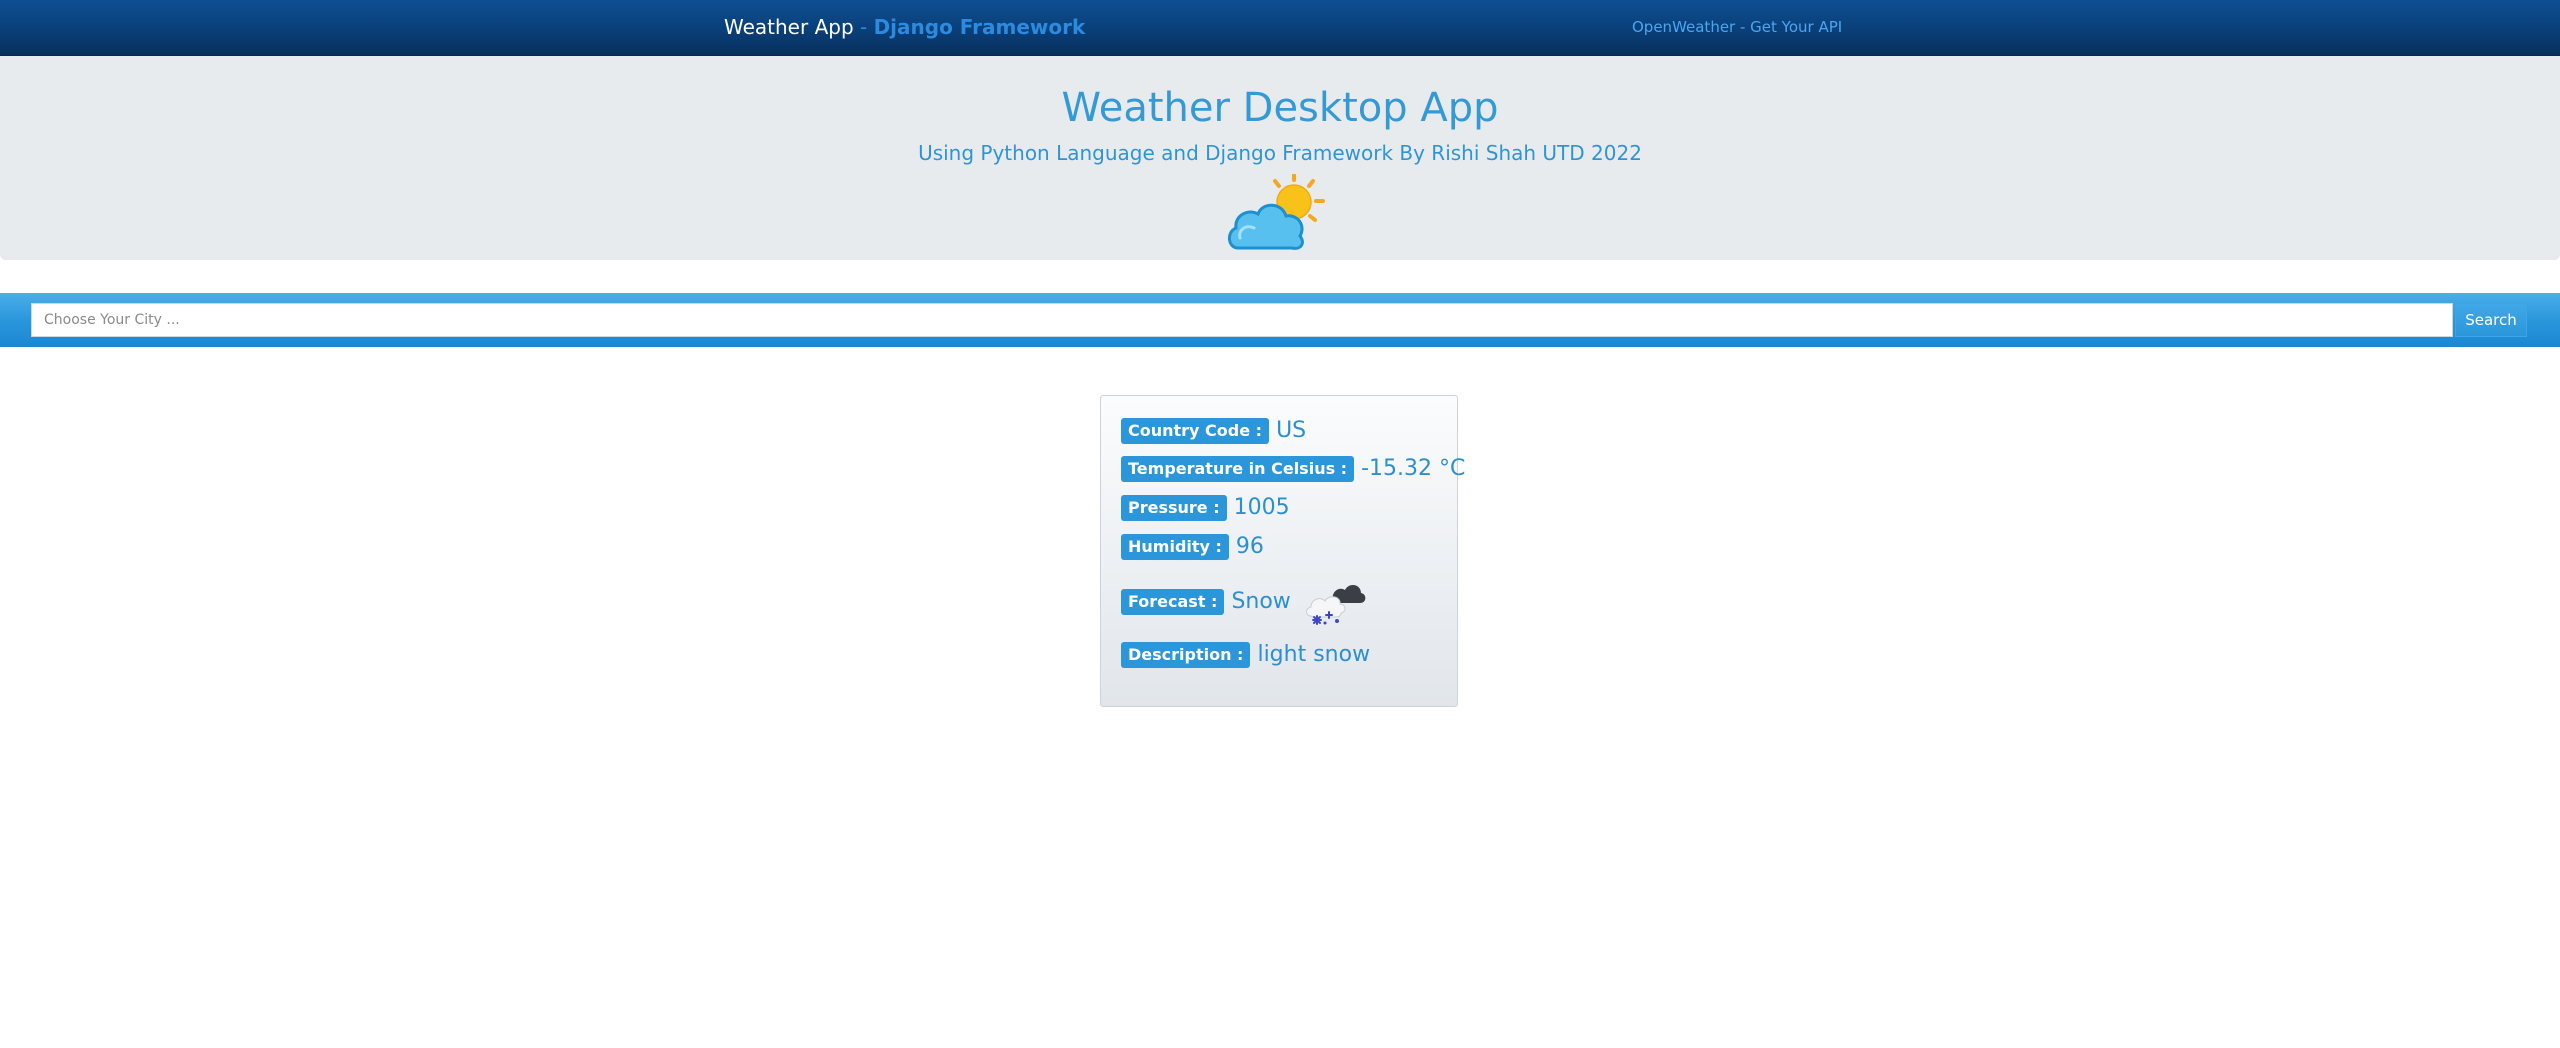 The width and height of the screenshot is (2560, 1048). I want to click on pressure-row: Pressure : 1005, so click(1205, 508).